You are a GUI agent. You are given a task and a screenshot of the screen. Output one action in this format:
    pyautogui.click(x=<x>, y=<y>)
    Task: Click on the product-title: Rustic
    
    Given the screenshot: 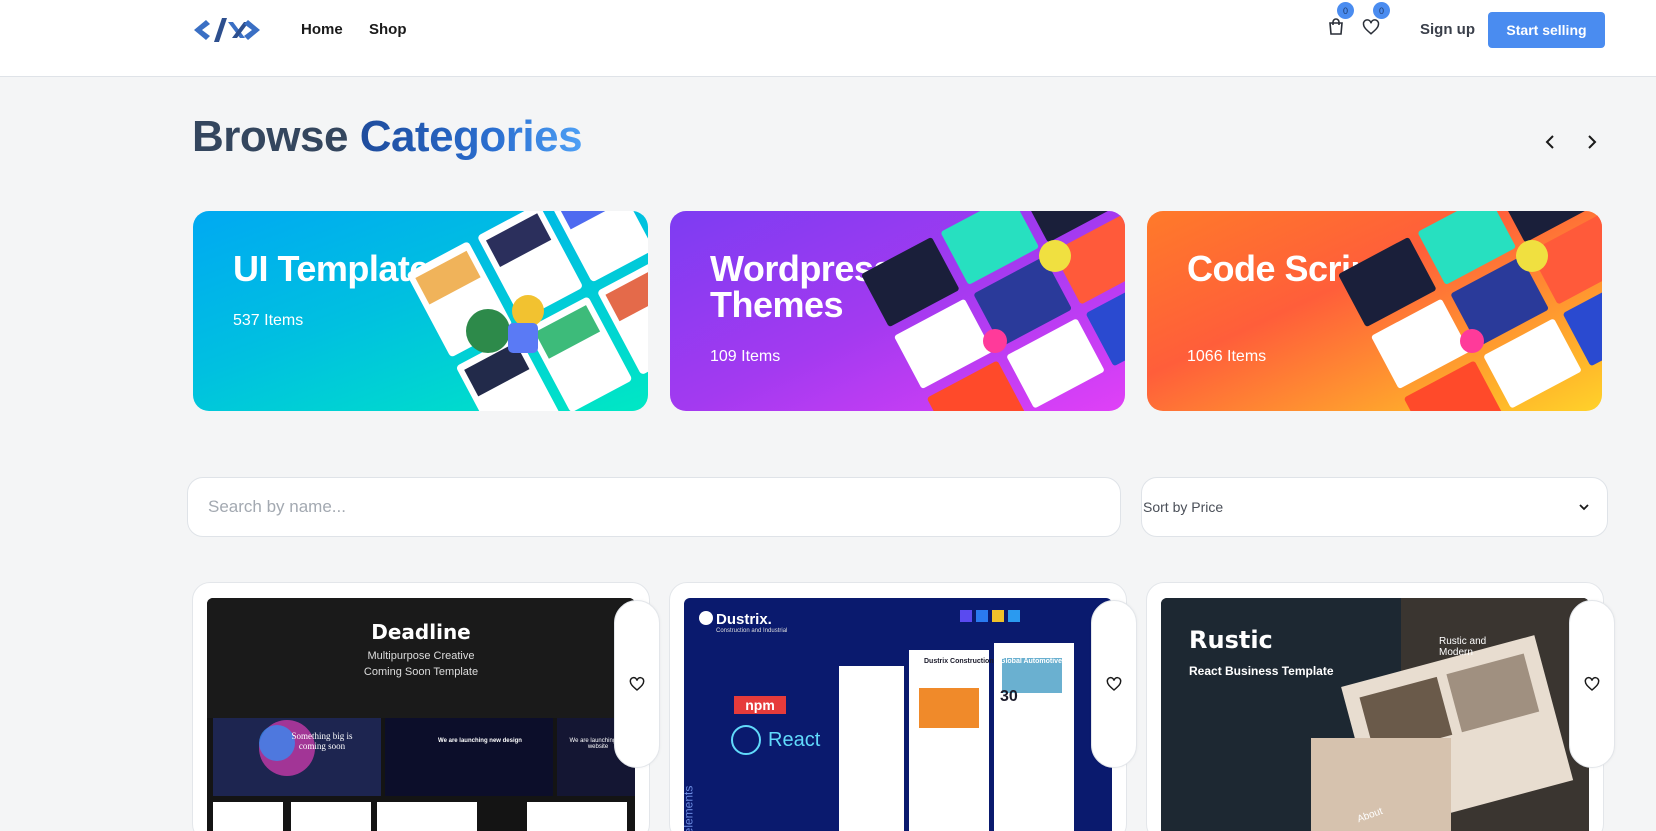 What is the action you would take?
    pyautogui.click(x=1231, y=640)
    